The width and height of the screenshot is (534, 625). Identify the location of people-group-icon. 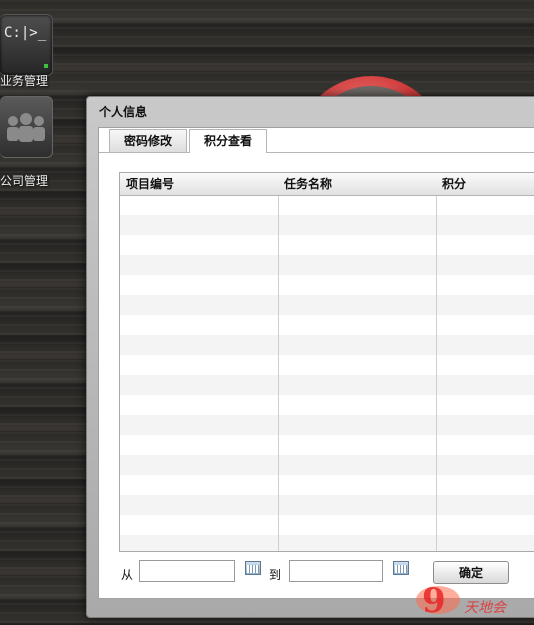
(26, 127).